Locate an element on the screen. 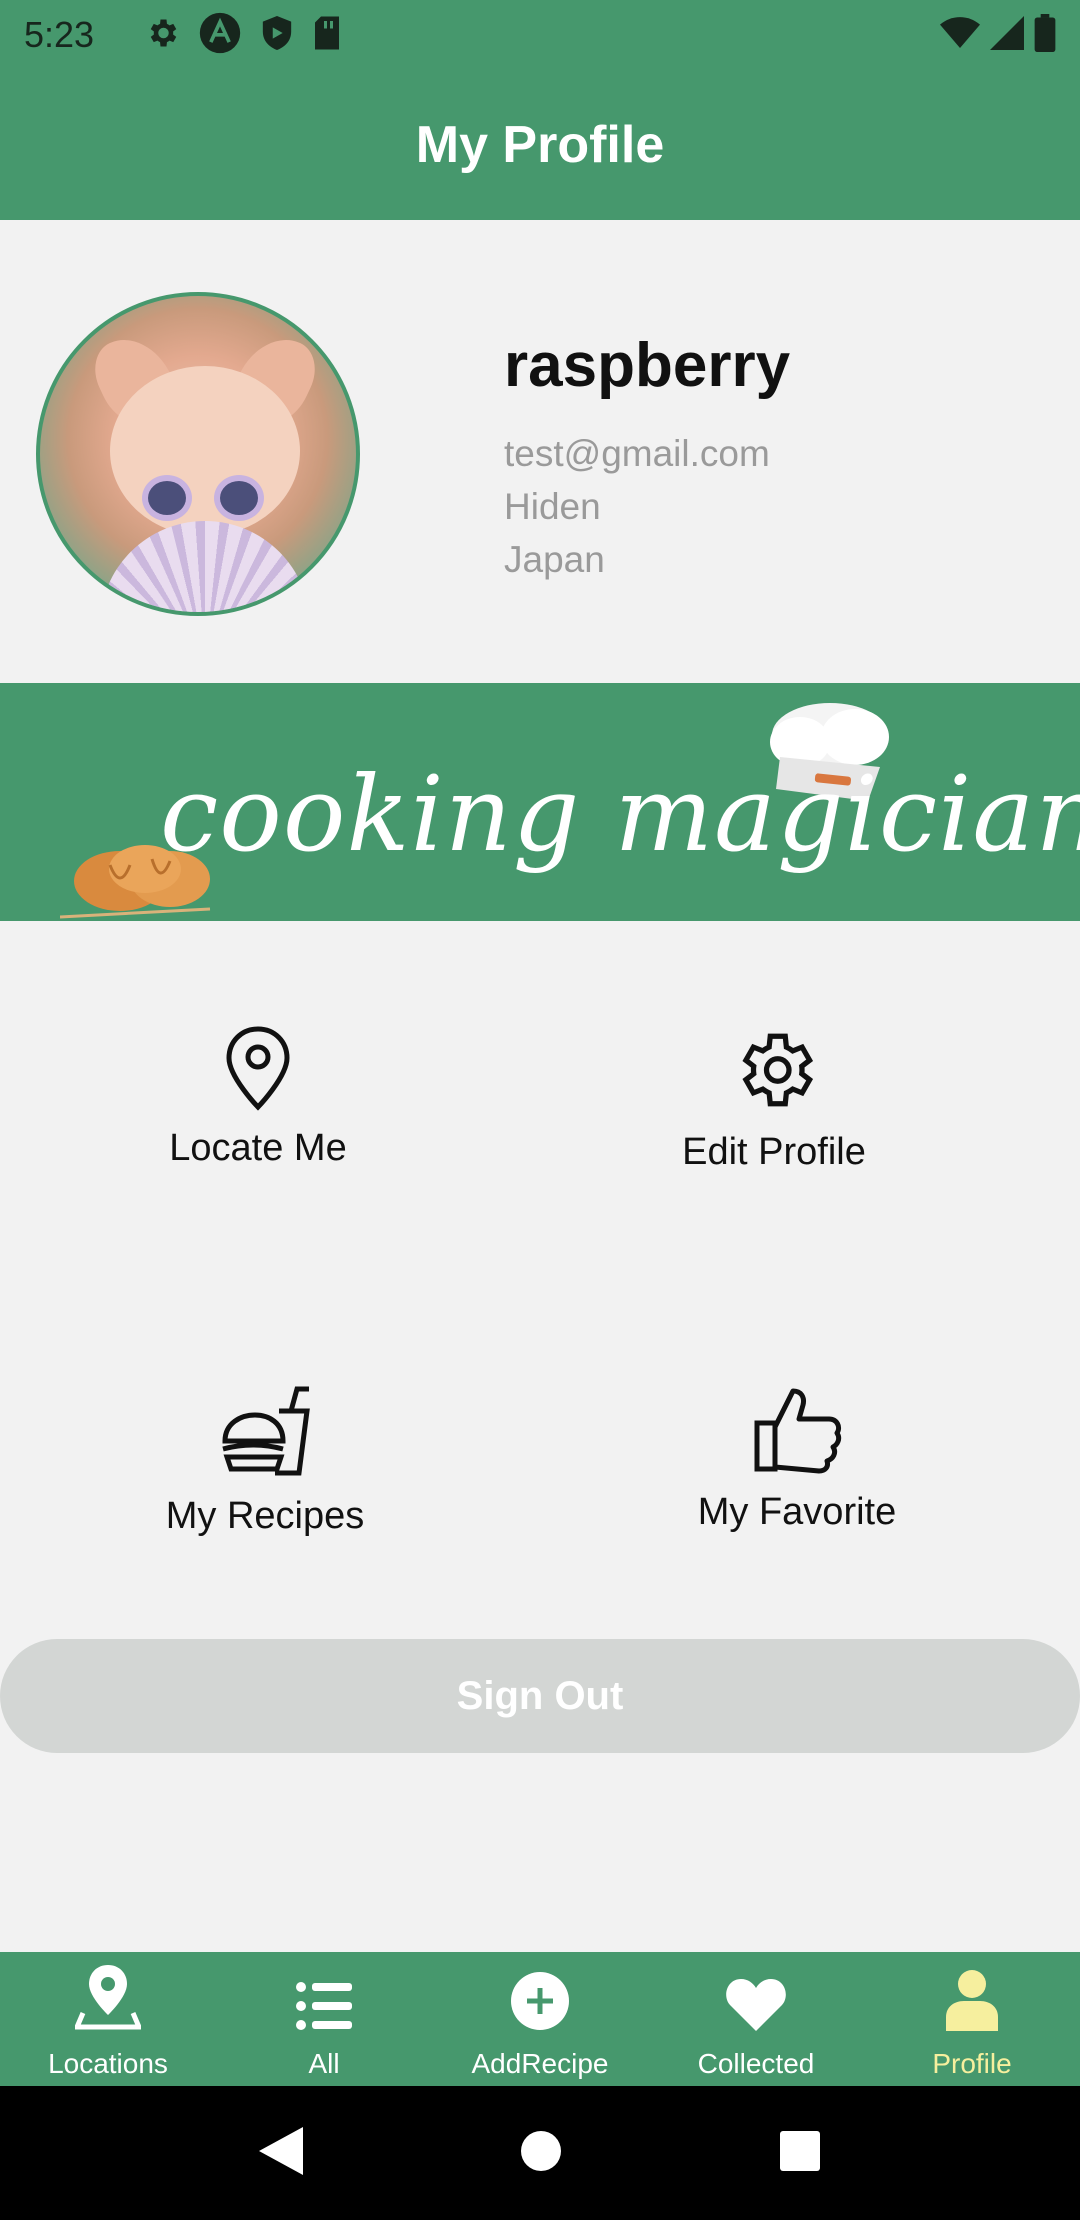 The height and width of the screenshot is (2220, 1080). page-title: My Profile is located at coordinates (540, 145).